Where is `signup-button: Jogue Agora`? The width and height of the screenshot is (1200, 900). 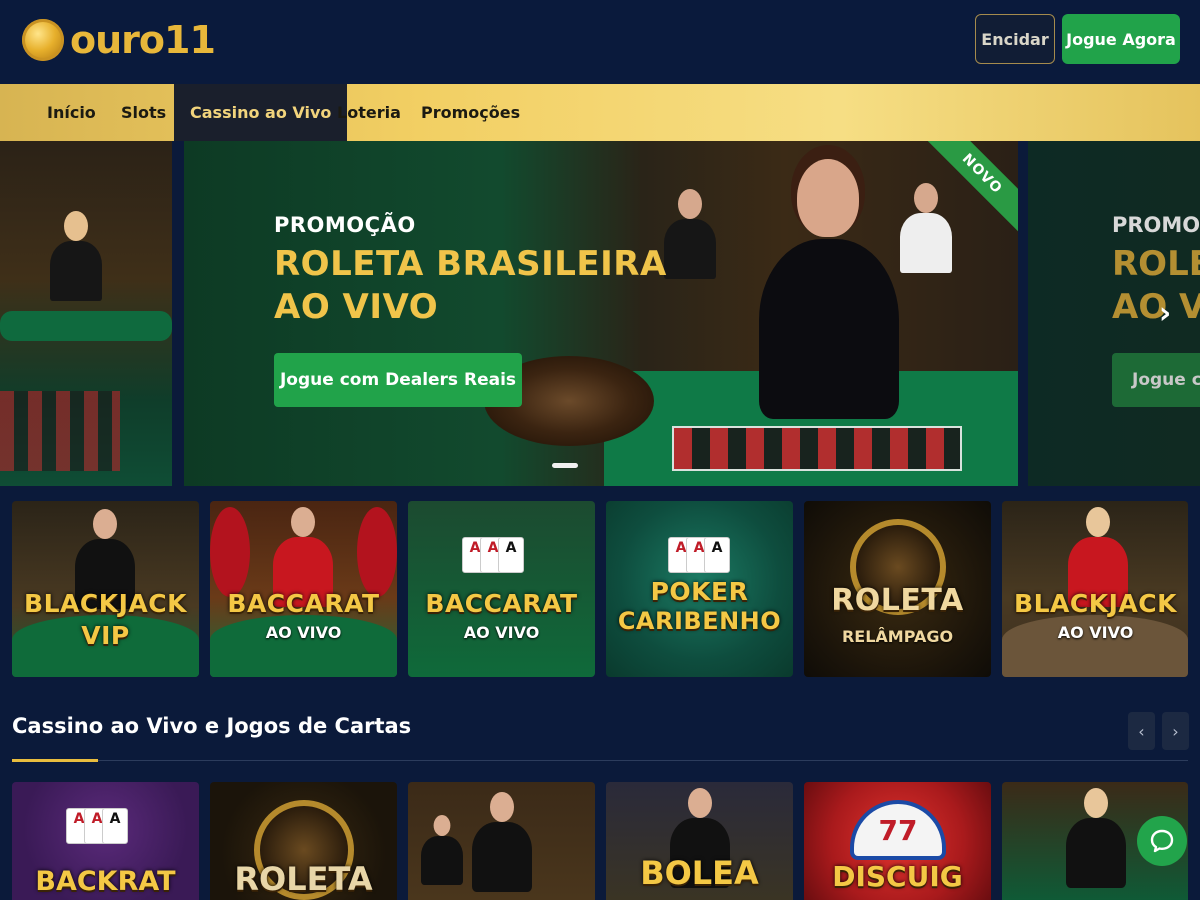 signup-button: Jogue Agora is located at coordinates (1121, 39).